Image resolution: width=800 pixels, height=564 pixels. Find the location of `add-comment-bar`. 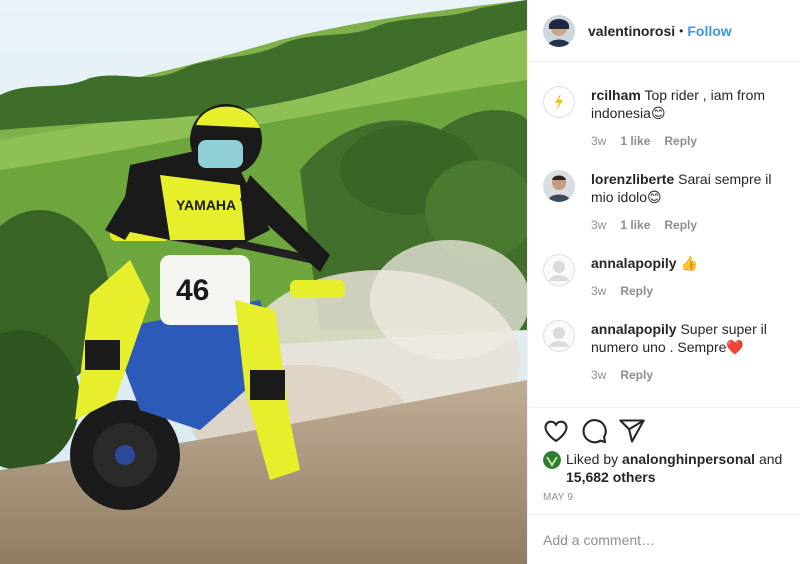

add-comment-bar is located at coordinates (664, 539).